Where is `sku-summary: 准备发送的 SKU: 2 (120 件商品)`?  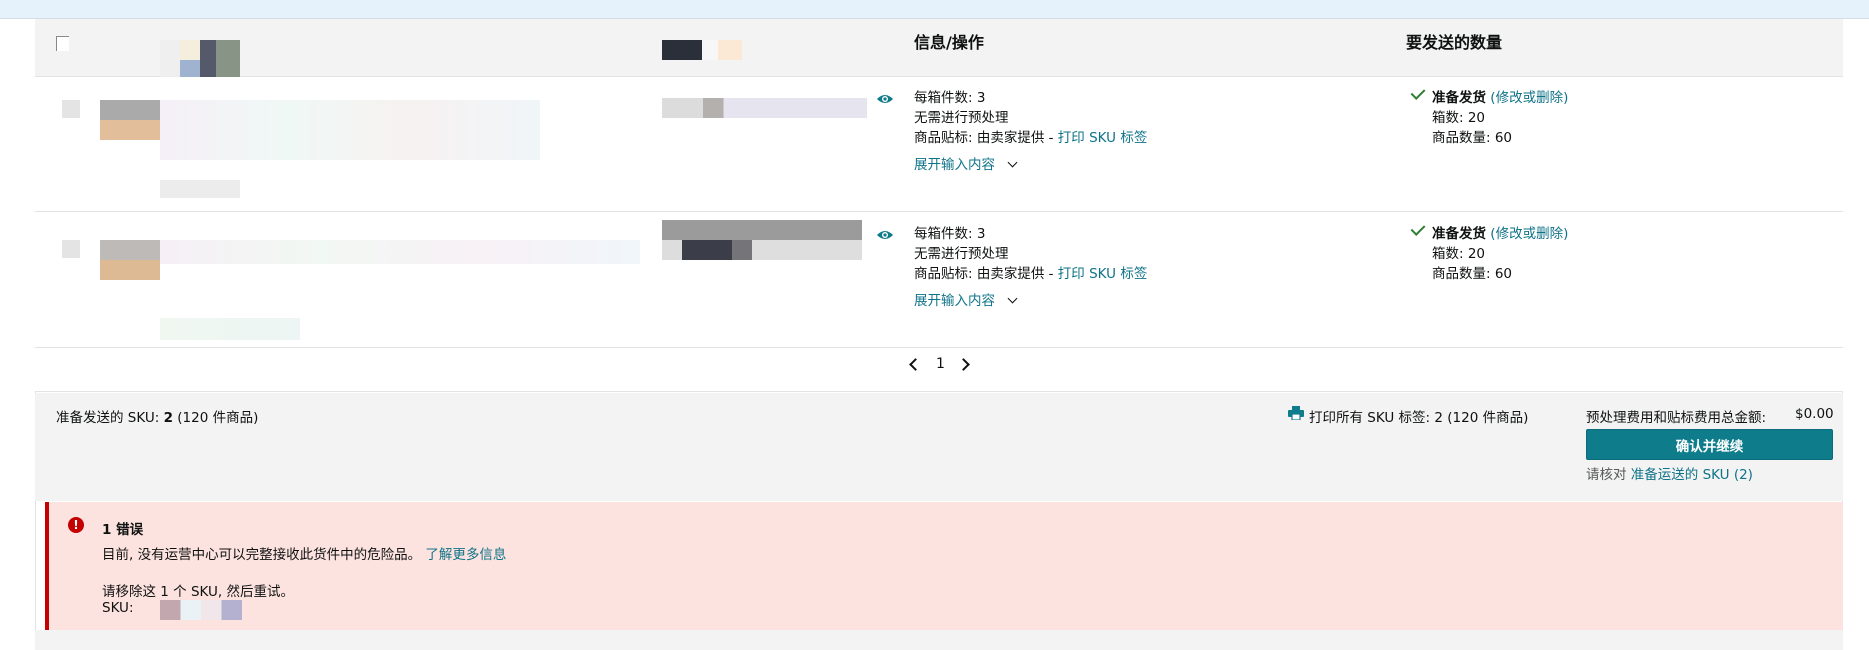 sku-summary: 准备发送的 SKU: 2 (120 件商品) is located at coordinates (157, 416).